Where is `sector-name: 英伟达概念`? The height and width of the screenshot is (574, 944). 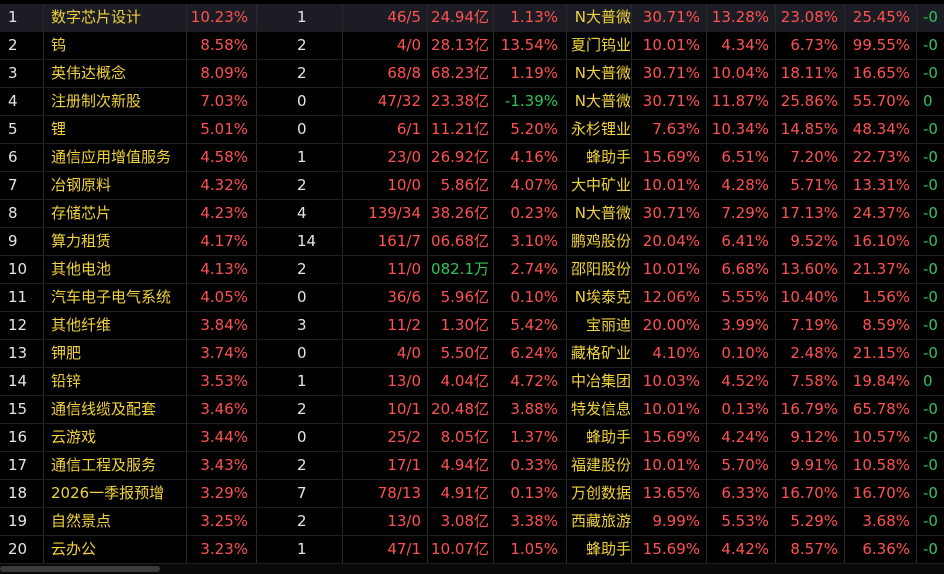
sector-name: 英伟达概念 is located at coordinates (115, 73).